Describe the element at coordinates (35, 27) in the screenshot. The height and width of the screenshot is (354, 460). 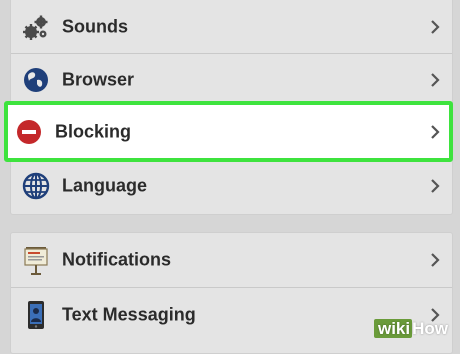
I see `gears-icon` at that location.